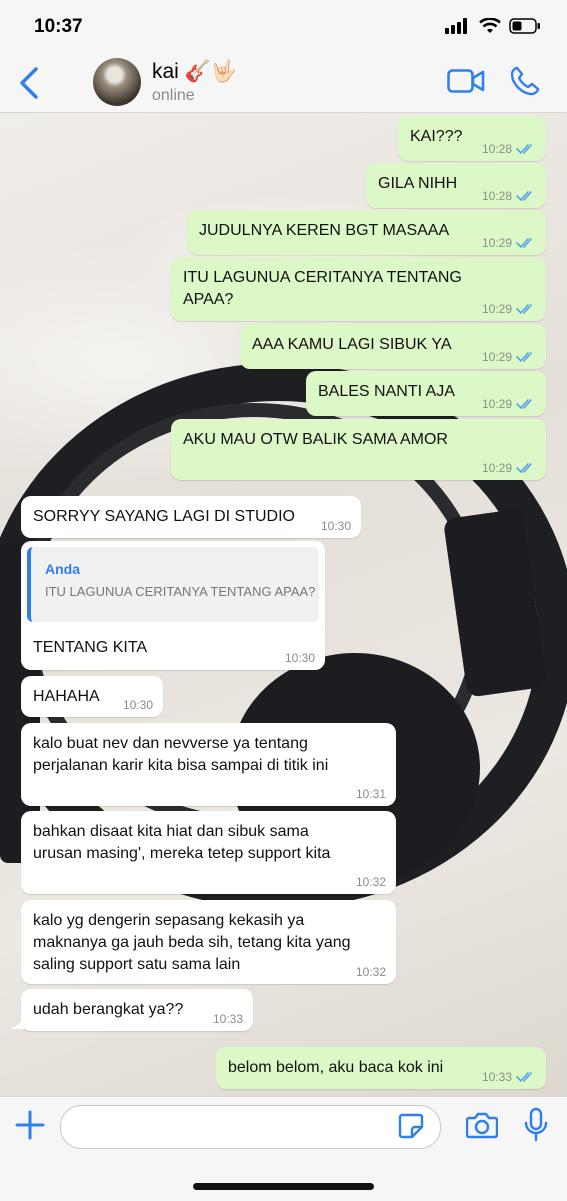  I want to click on message-text: udah berangkat ya??, so click(108, 1009).